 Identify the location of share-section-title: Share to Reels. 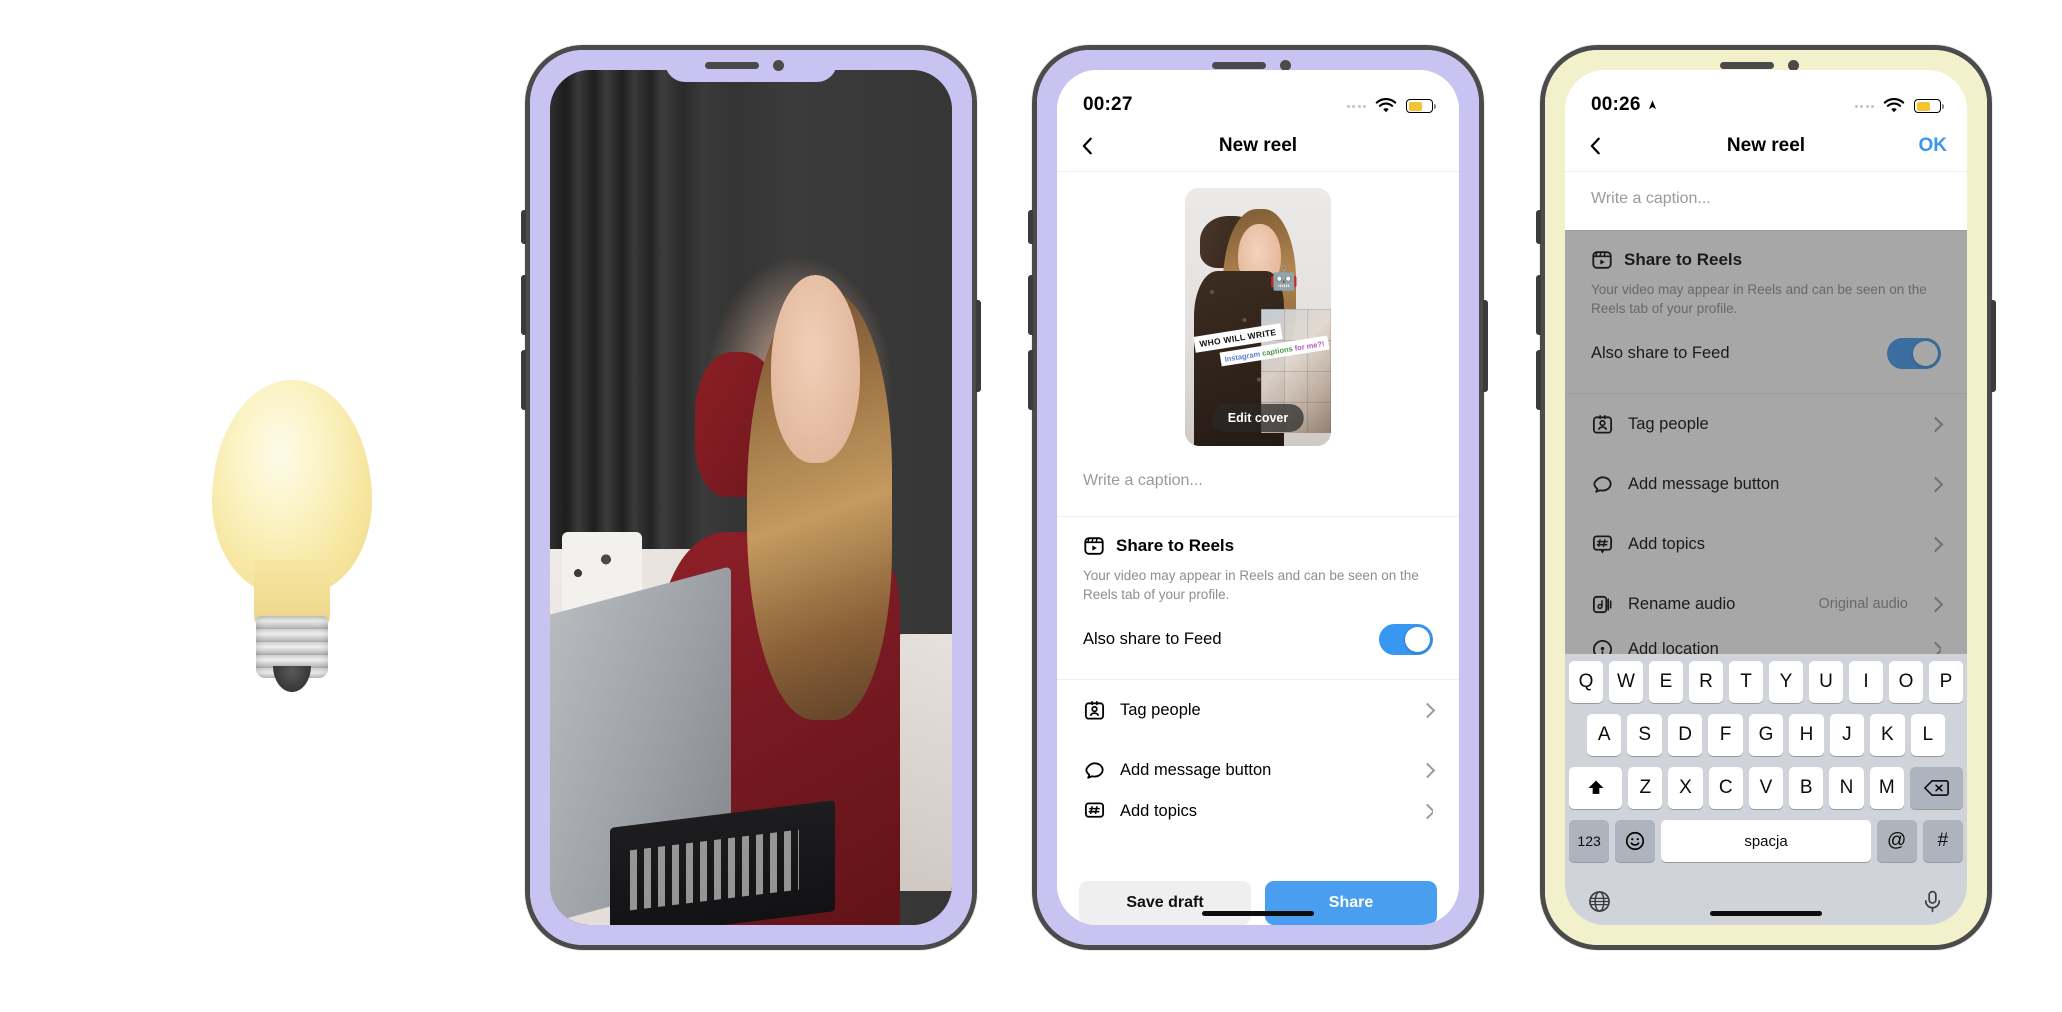
(1683, 259).